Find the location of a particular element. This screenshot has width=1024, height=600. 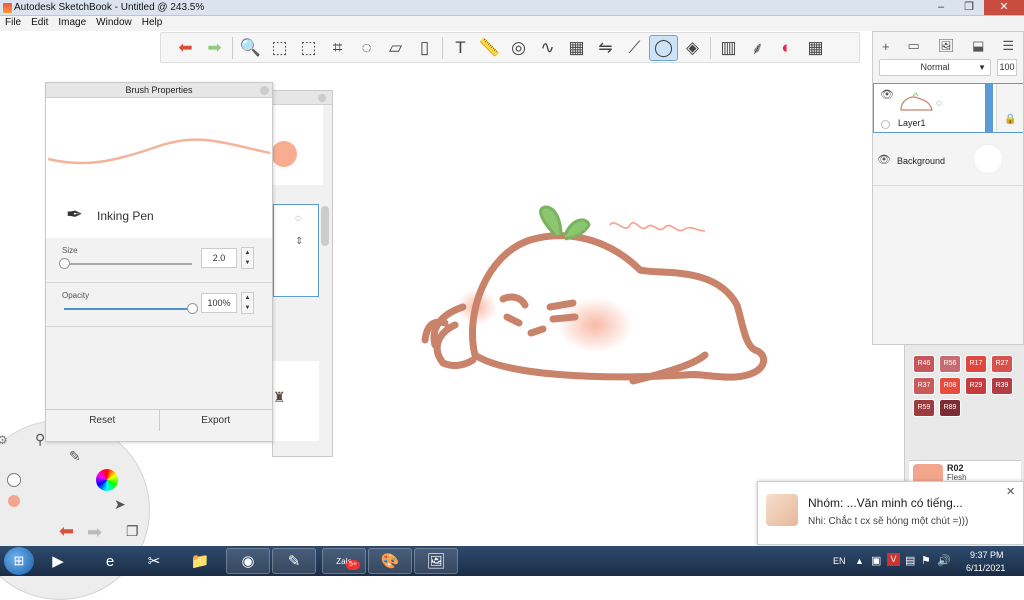

layer-select-radio is located at coordinates (885, 124).